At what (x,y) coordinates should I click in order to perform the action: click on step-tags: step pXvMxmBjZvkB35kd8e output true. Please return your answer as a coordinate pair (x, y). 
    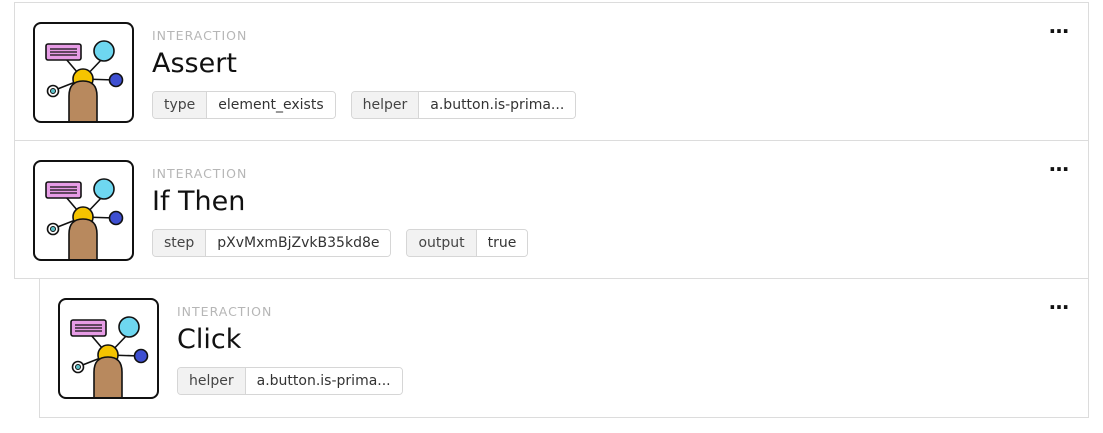
    Looking at the image, I should click on (340, 243).